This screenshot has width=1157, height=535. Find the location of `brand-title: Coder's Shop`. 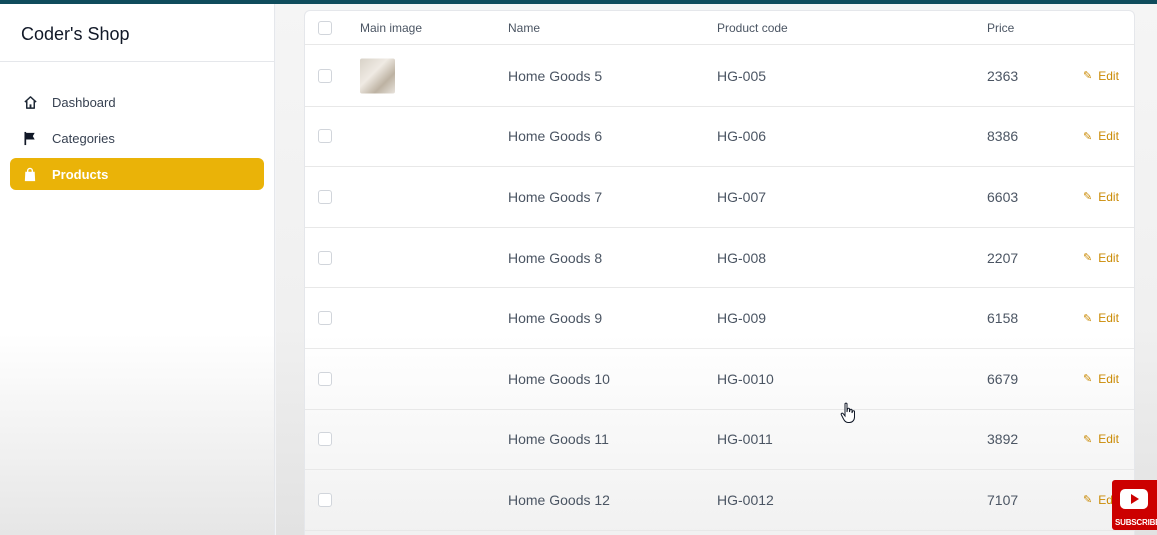

brand-title: Coder's Shop is located at coordinates (137, 33).